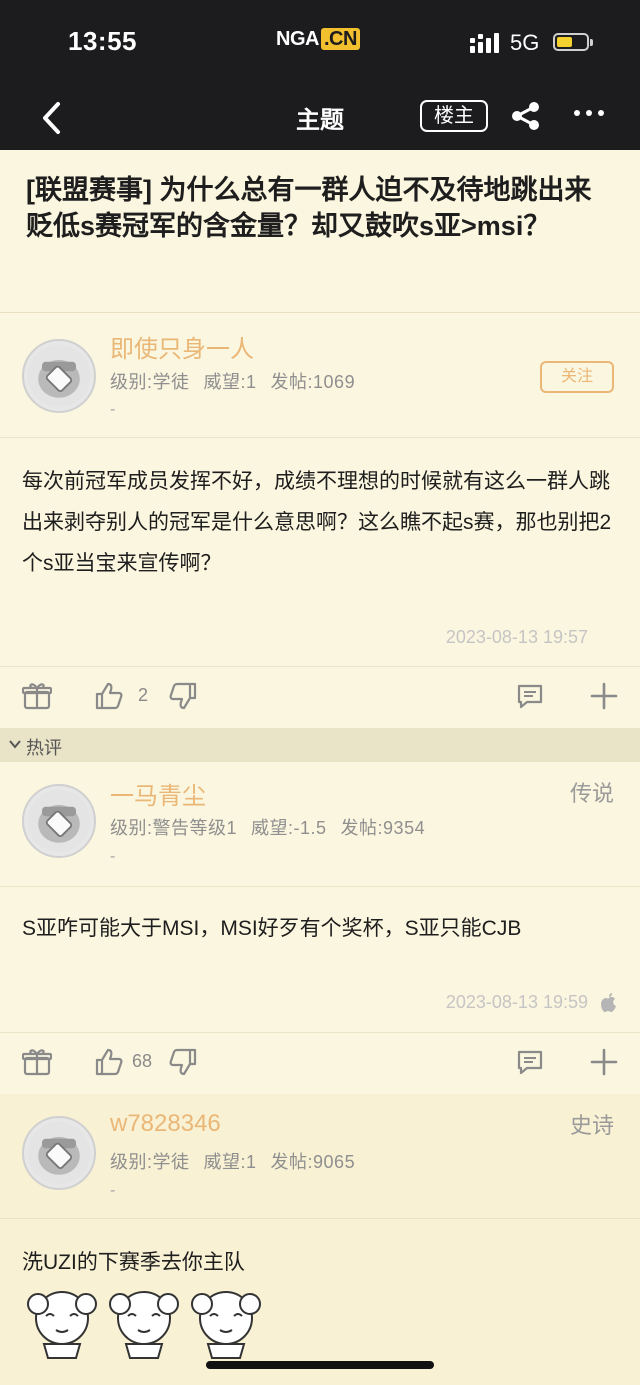  I want to click on owner-only-button: 楼主, so click(454, 116).